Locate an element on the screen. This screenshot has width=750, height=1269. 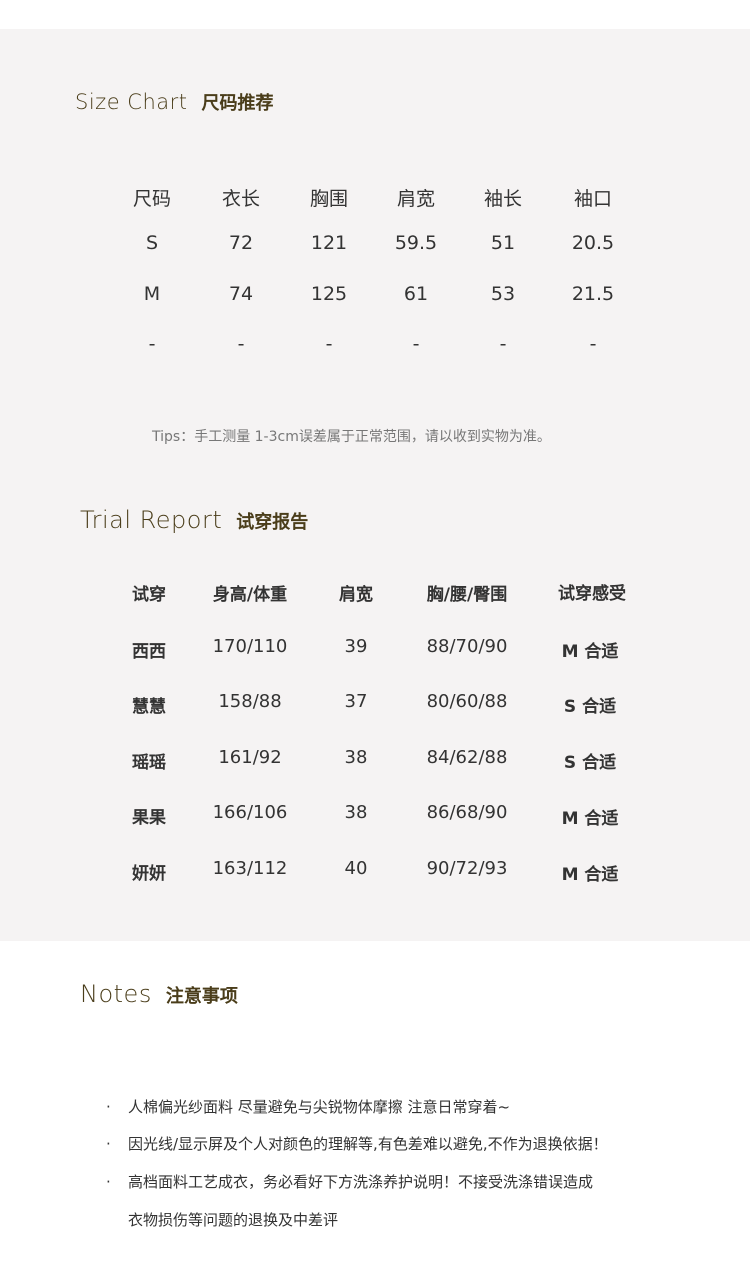
trial-header: 身高/体重 is located at coordinates (250, 595).